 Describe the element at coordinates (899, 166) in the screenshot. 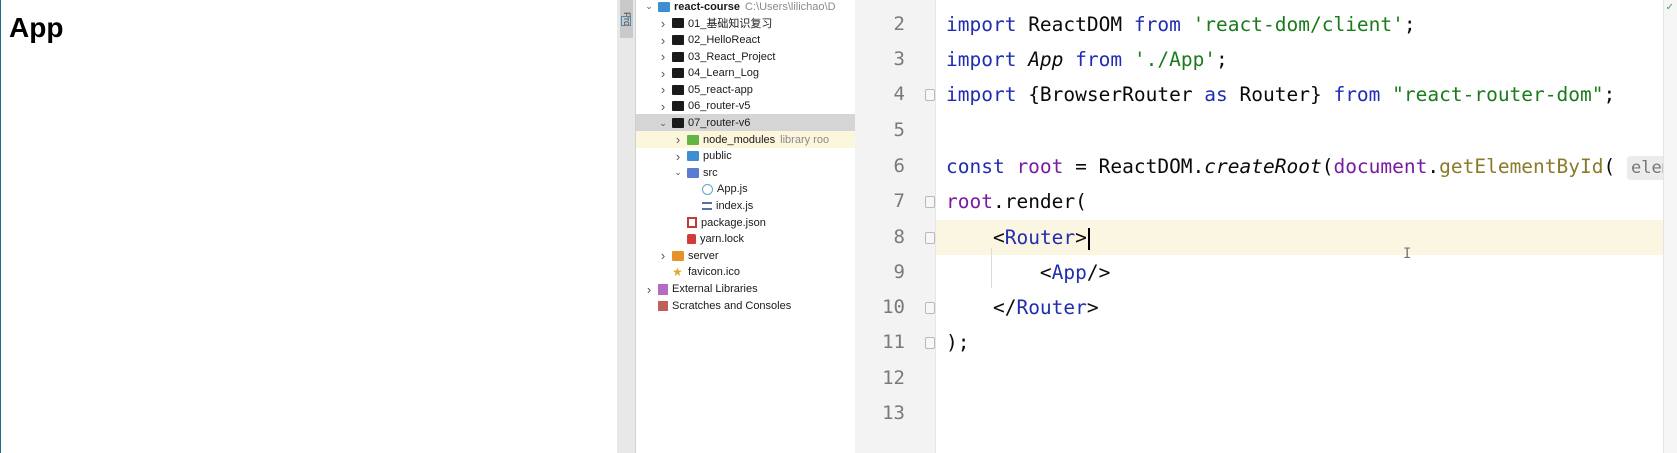

I see `line-number: 6` at that location.